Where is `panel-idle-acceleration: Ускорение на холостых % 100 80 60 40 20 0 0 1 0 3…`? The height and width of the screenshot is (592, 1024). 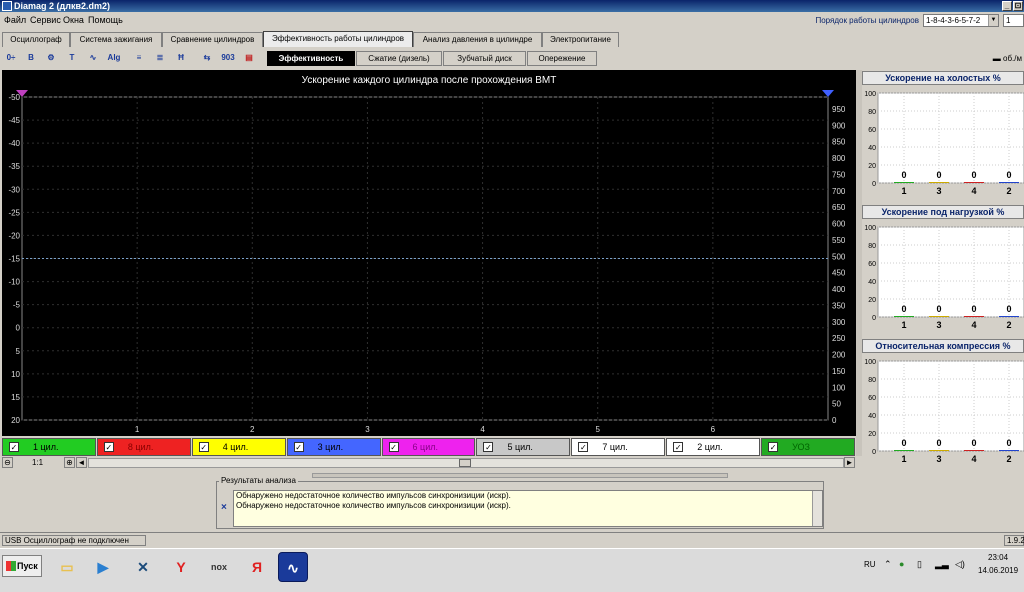 panel-idle-acceleration: Ускорение на холостых % 100 80 60 40 20 0 0 1 0 3… is located at coordinates (943, 135).